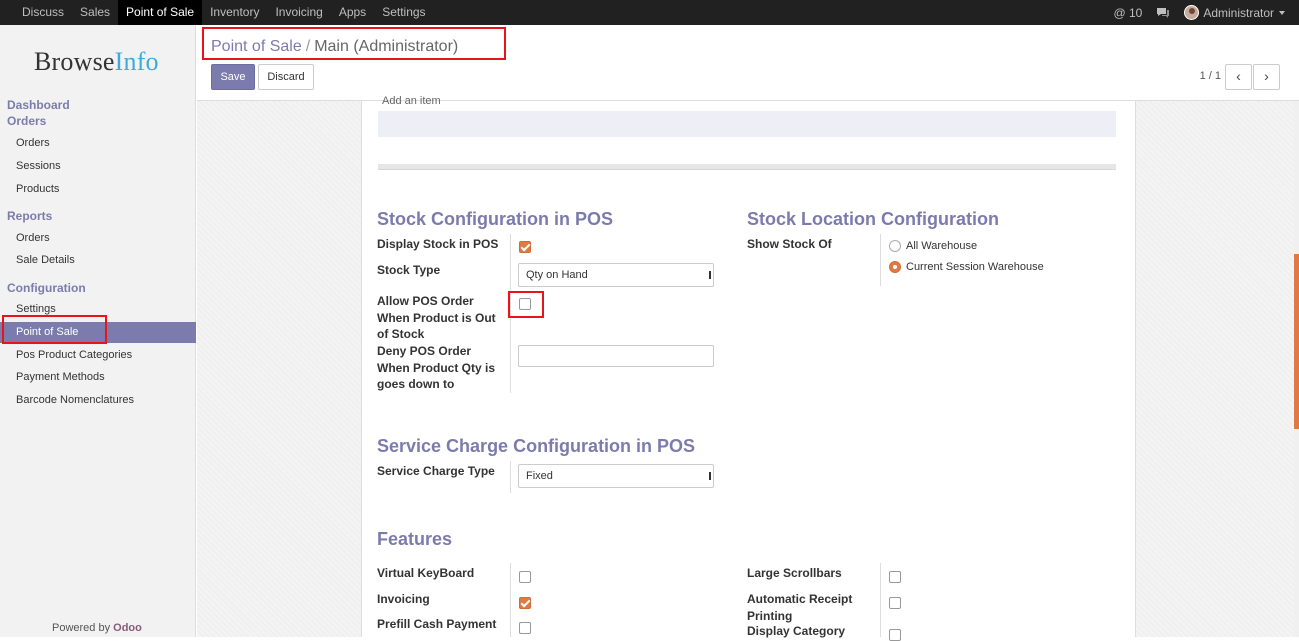  I want to click on discard-button: Discard, so click(286, 77).